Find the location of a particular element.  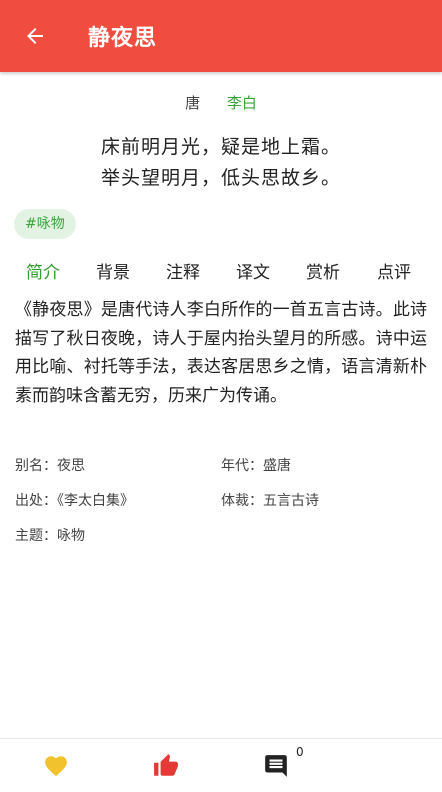

like-button is located at coordinates (166, 766).